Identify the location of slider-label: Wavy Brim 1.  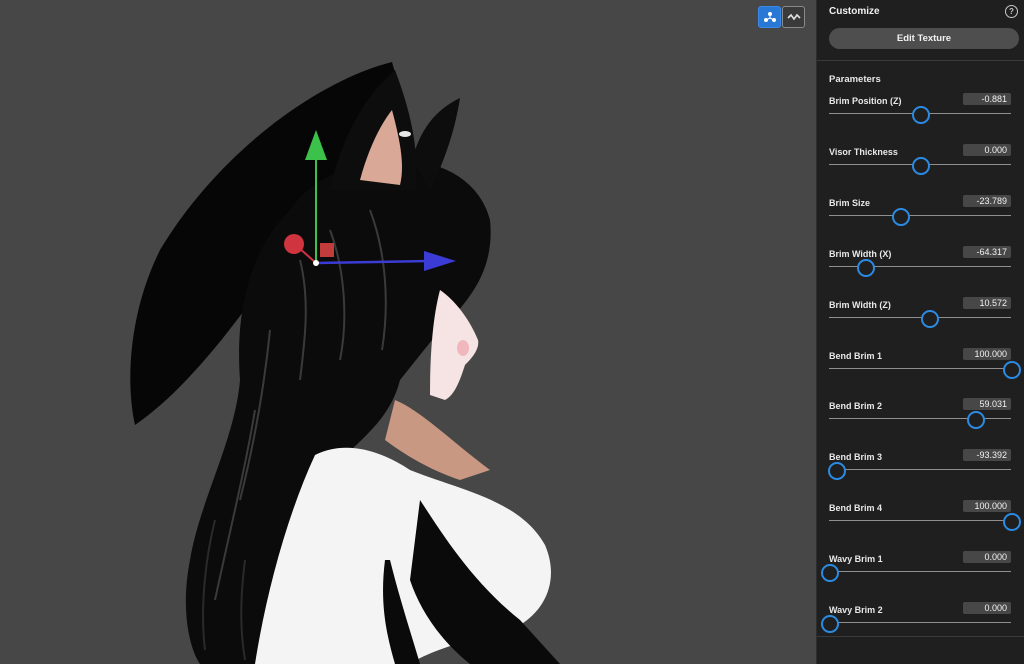
(856, 559).